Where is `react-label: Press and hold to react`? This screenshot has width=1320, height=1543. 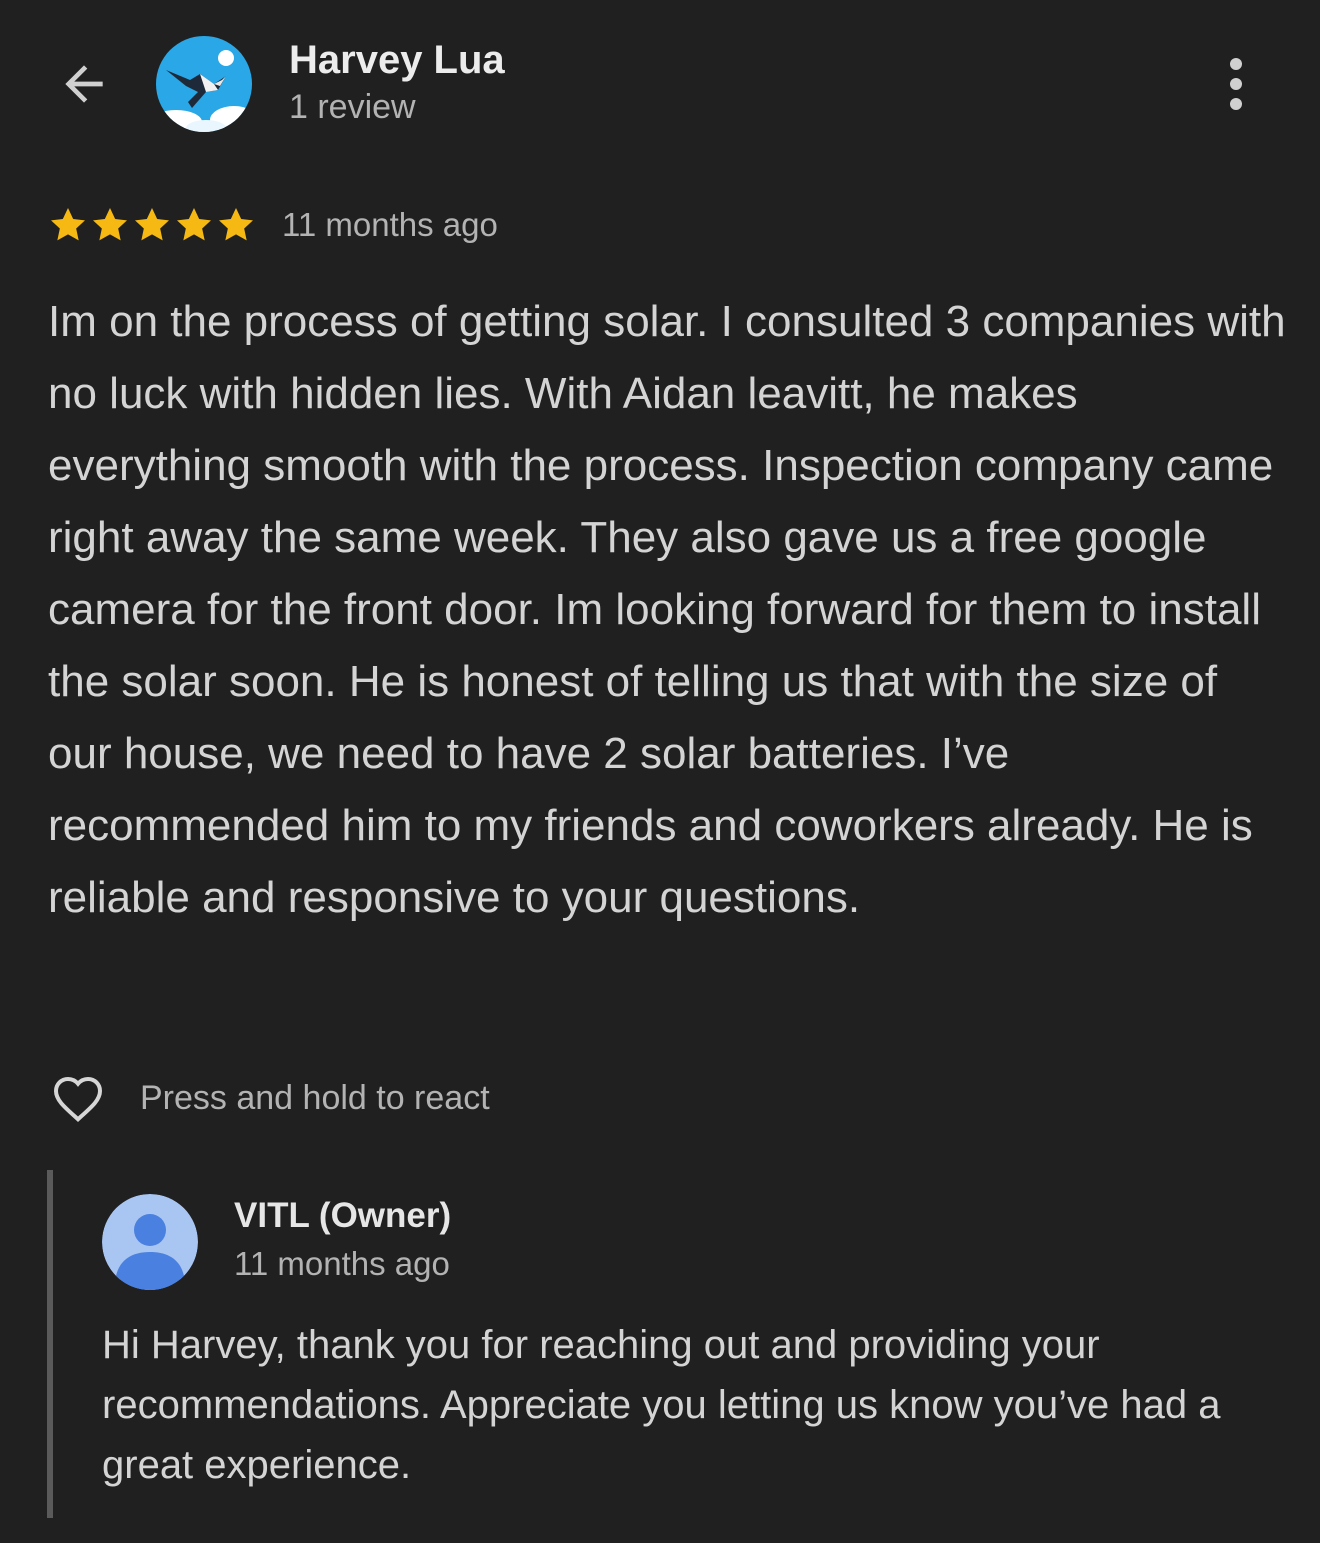
react-label: Press and hold to react is located at coordinates (315, 1097).